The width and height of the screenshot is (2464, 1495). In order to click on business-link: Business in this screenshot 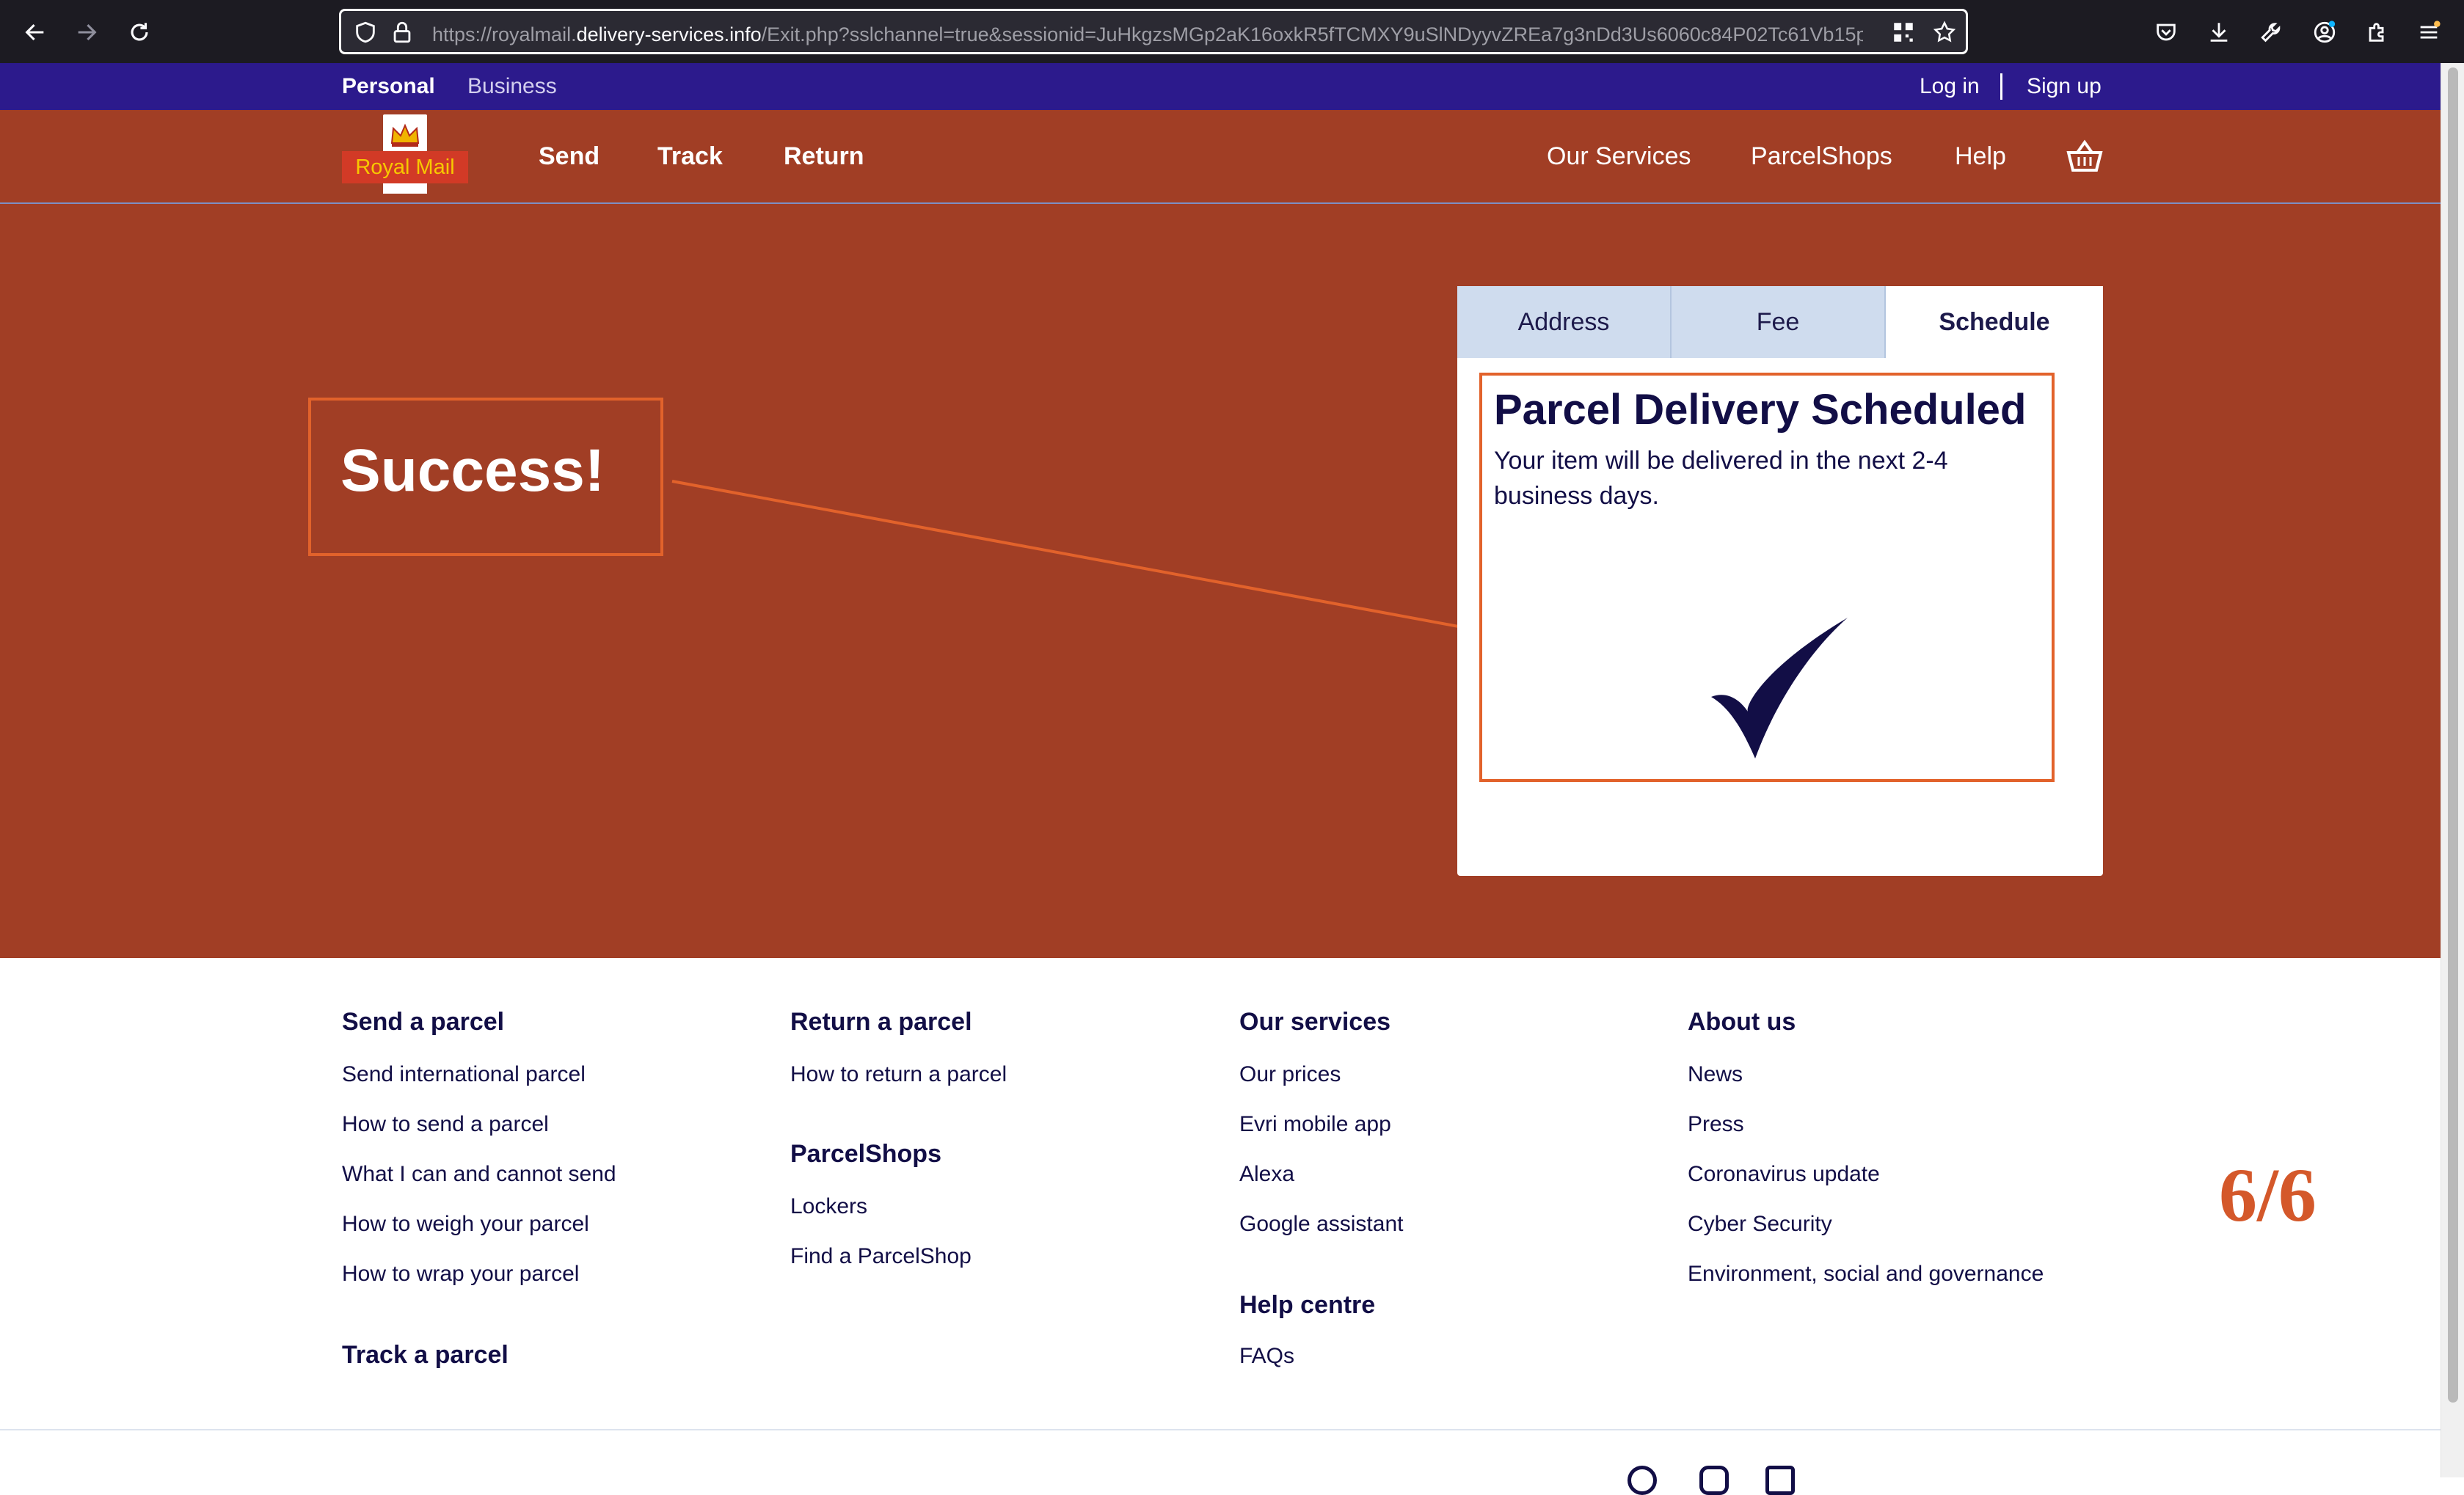, I will do `click(512, 86)`.